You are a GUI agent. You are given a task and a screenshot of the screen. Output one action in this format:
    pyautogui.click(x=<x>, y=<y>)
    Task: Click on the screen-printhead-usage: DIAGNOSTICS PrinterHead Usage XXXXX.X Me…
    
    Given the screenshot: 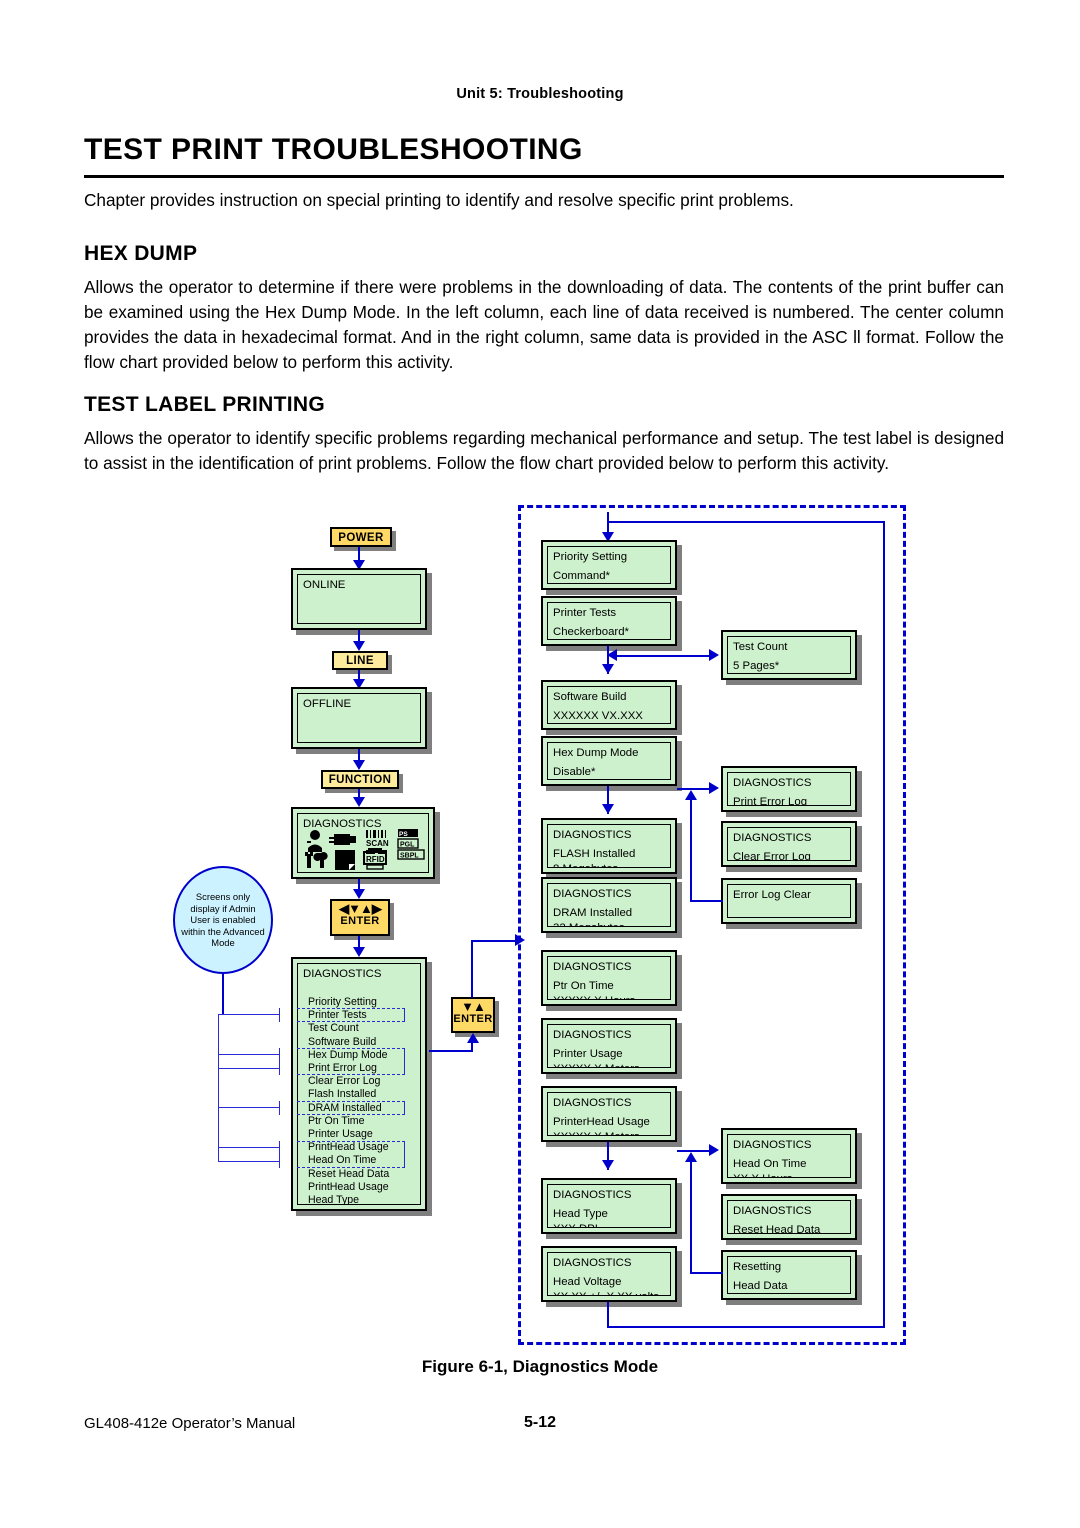 What is the action you would take?
    pyautogui.click(x=609, y=1114)
    